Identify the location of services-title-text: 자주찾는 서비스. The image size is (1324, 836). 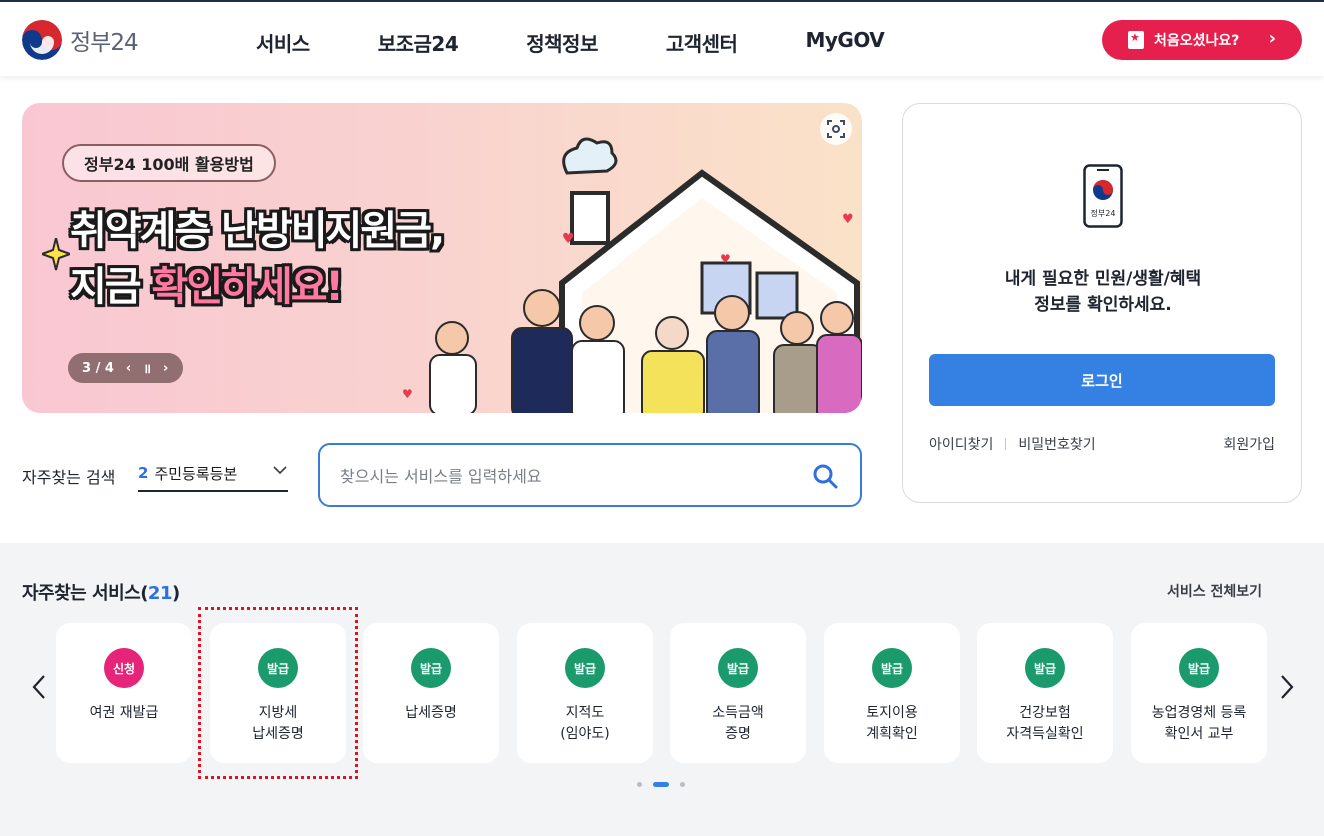
(81, 593).